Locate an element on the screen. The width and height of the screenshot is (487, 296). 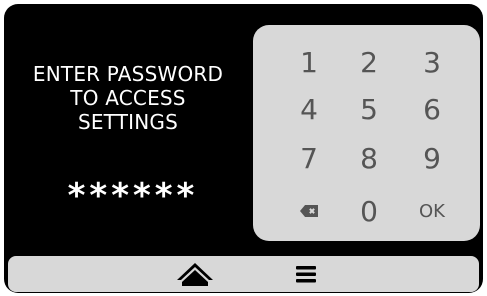
backspace-button is located at coordinates (309, 211).